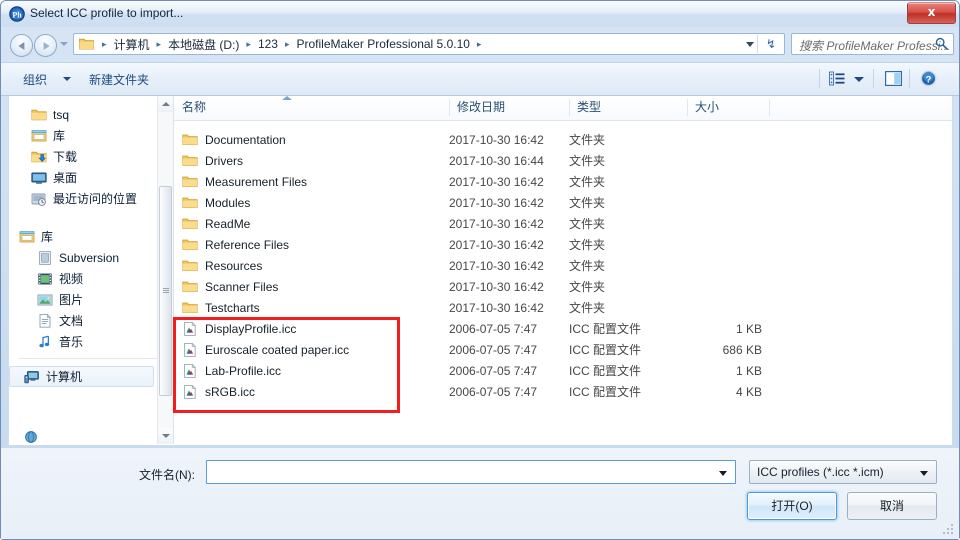 Image resolution: width=960 pixels, height=540 pixels. Describe the element at coordinates (243, 370) in the screenshot. I see `file-name-text: Lab-Profile.icc` at that location.